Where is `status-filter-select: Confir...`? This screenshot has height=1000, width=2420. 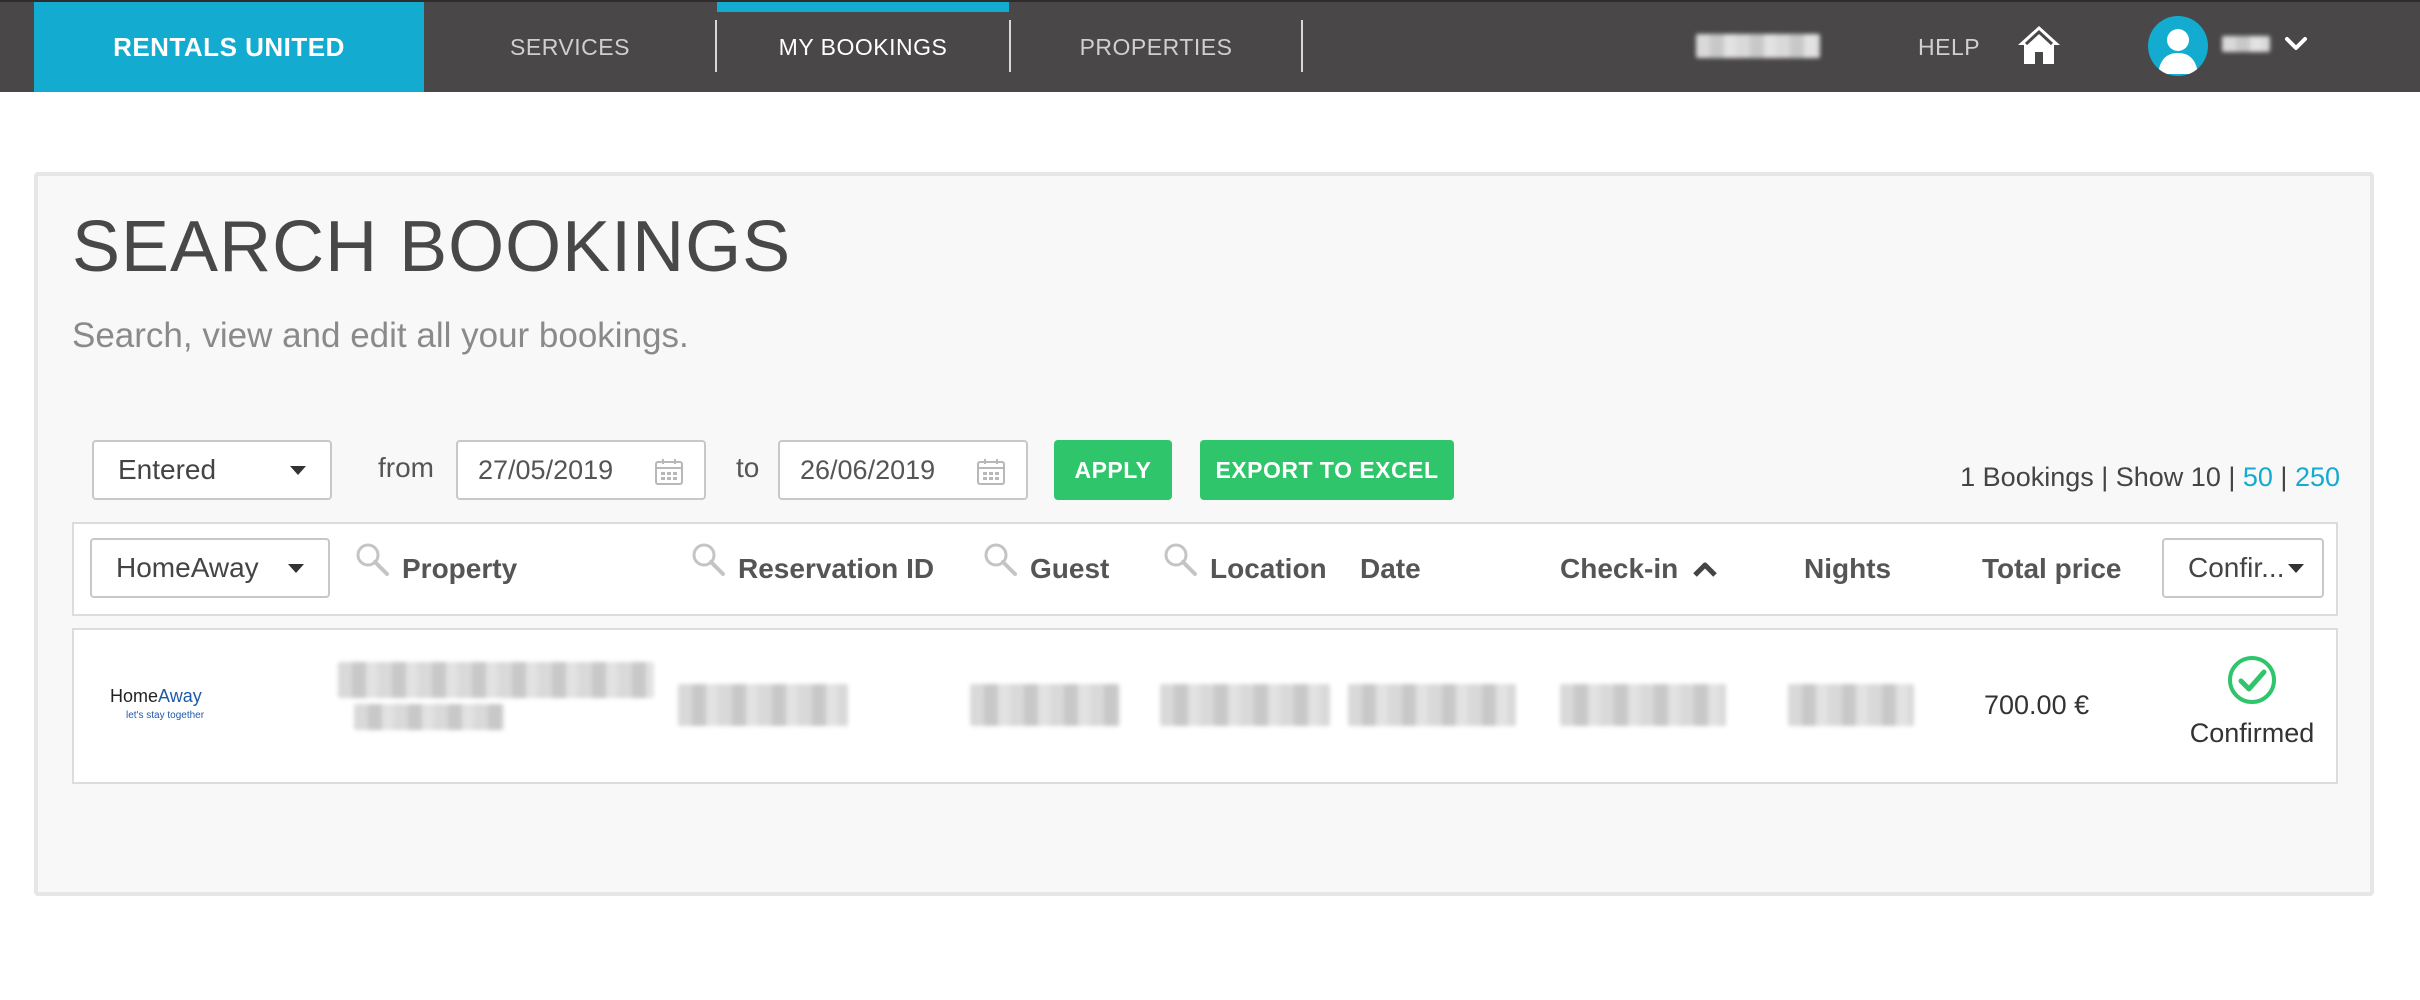
status-filter-select: Confir... is located at coordinates (2243, 568).